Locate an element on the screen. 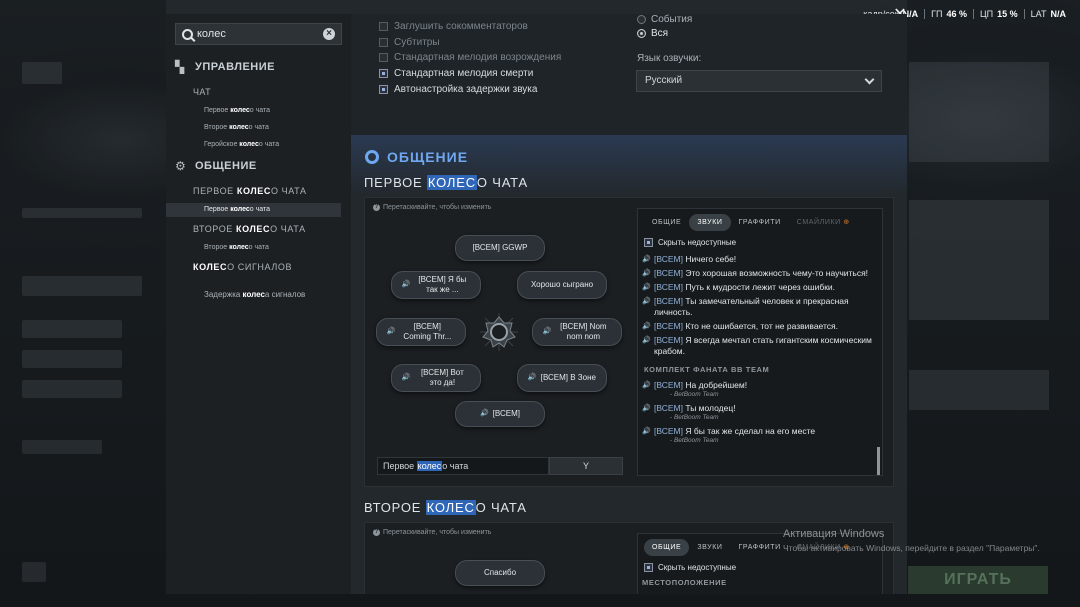 This screenshot has width=1080, height=607. list-item: 🔊 [ВСЕМ] На добрейшем! - BetBoom Team is located at coordinates (758, 390).